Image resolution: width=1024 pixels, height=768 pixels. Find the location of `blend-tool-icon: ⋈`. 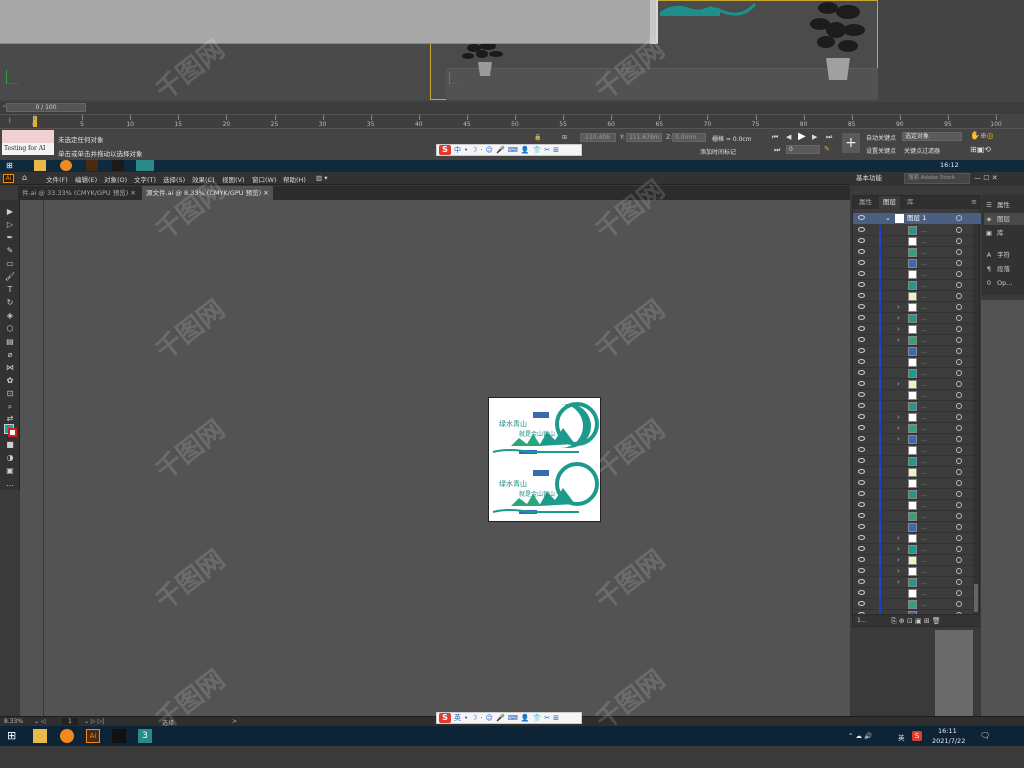

blend-tool-icon: ⋈ is located at coordinates (10, 367).